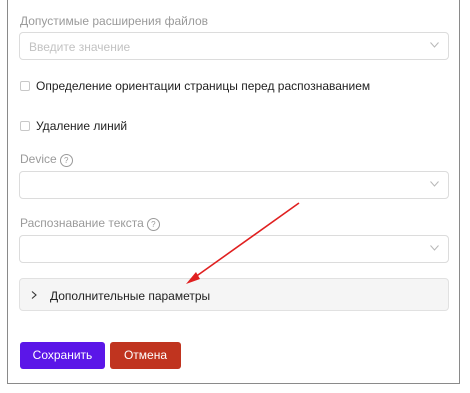  What do you see at coordinates (82, 223) in the screenshot?
I see `text-recognition-label: Распознавание текста` at bounding box center [82, 223].